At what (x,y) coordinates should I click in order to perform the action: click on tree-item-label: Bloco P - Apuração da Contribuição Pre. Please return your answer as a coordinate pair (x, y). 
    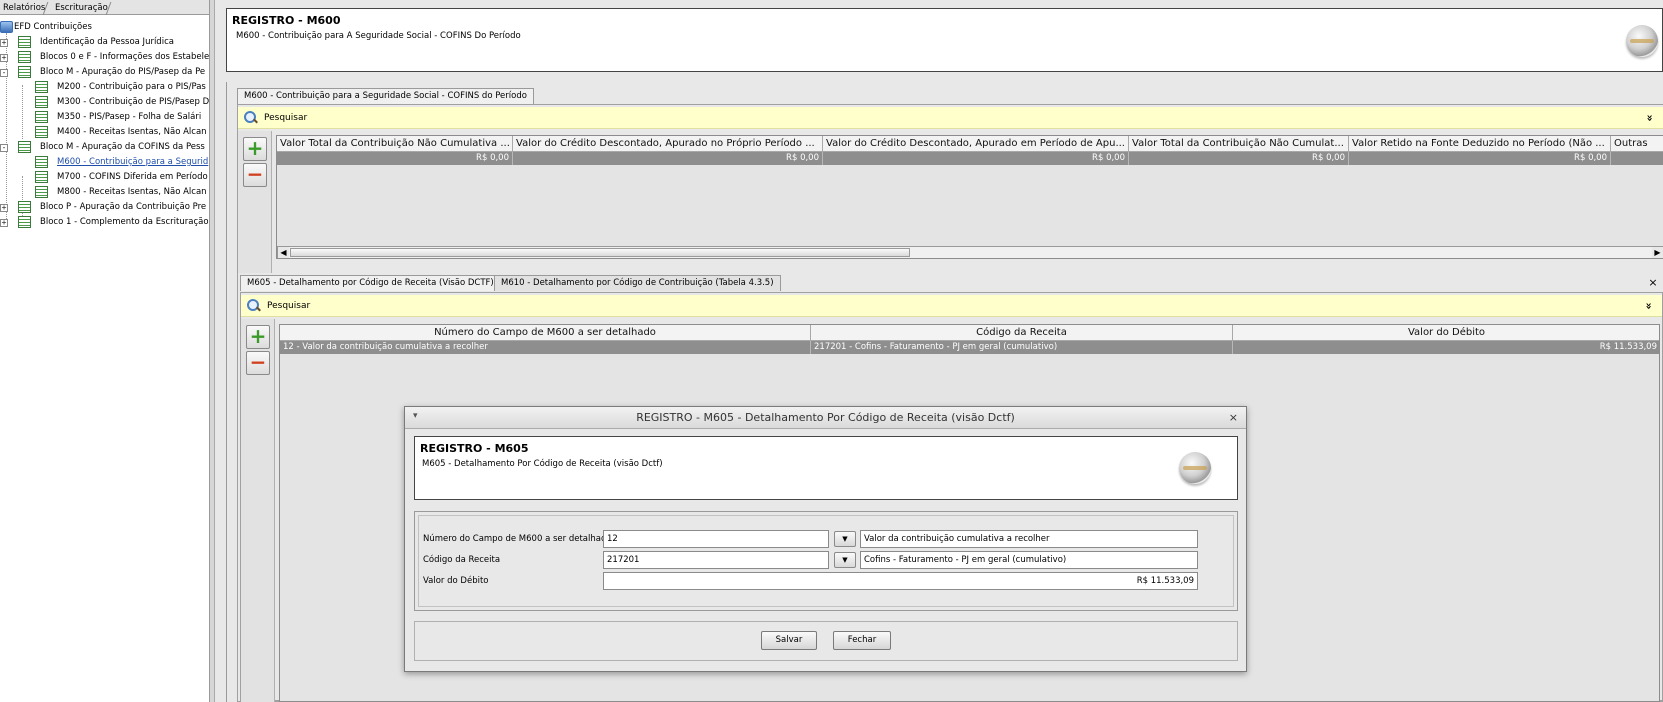
    Looking at the image, I should click on (123, 207).